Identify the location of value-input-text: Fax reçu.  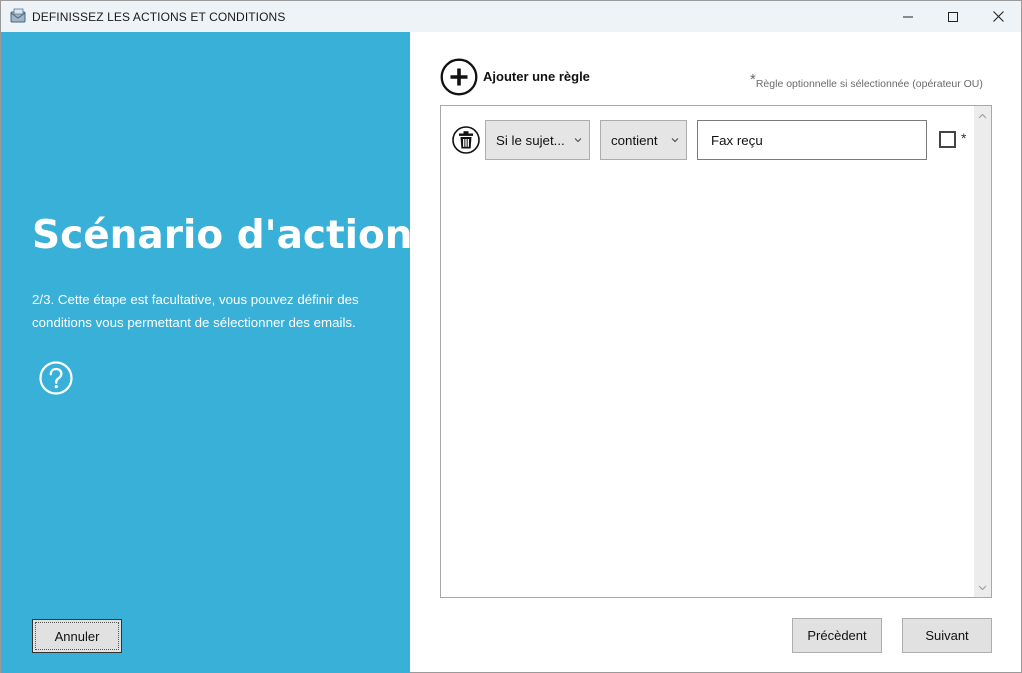
(737, 140).